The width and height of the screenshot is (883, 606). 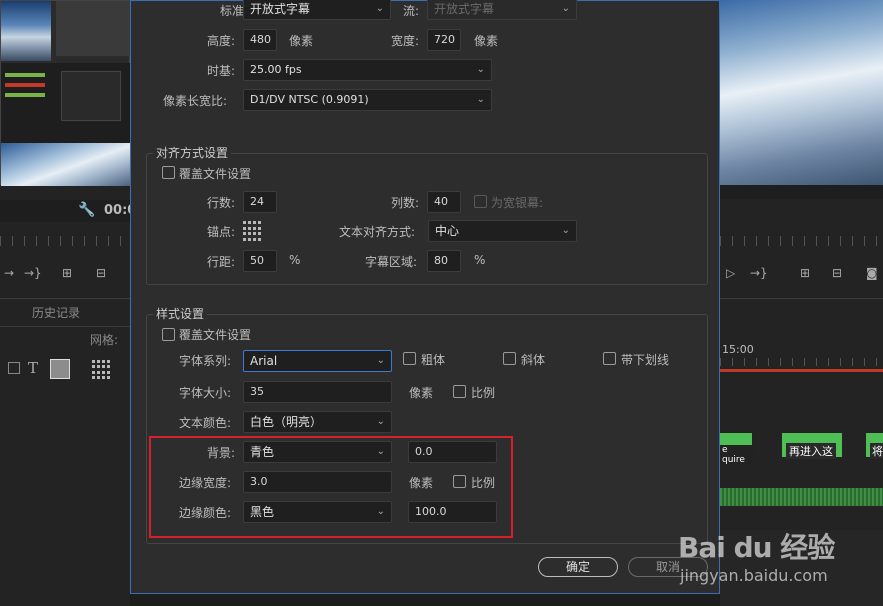 What do you see at coordinates (391, 262) in the screenshot?
I see `caption-area-label: 字幕区域:` at bounding box center [391, 262].